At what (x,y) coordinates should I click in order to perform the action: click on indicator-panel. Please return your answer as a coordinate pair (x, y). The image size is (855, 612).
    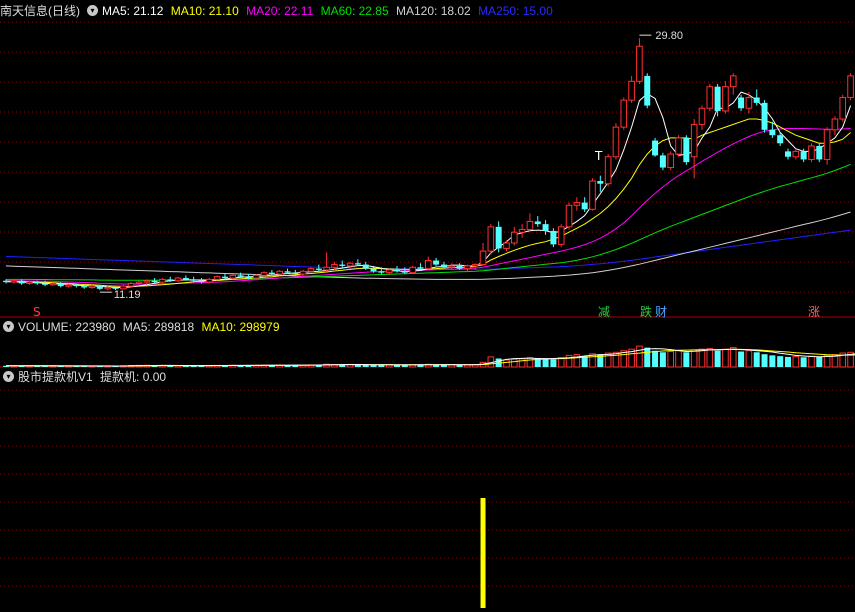
    Looking at the image, I should click on (483, 553).